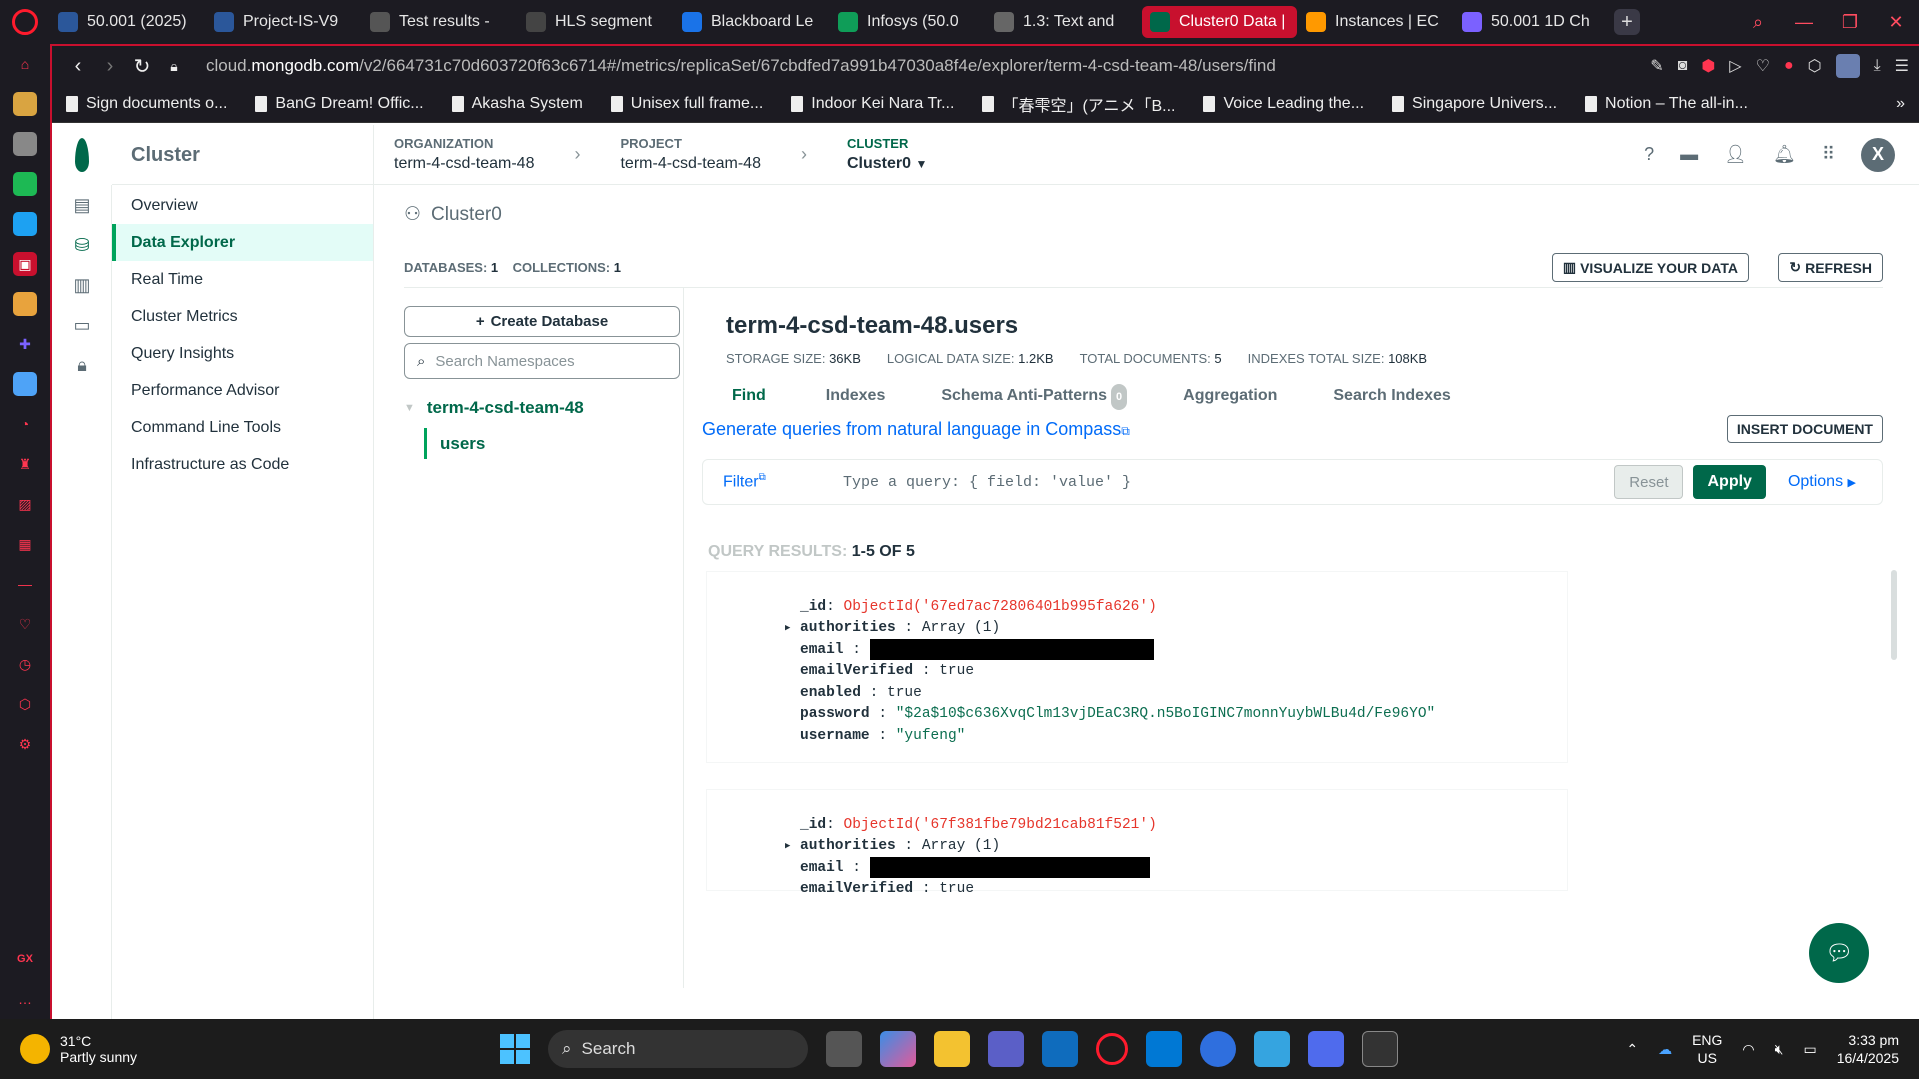  I want to click on visualize-data-button: ▥ VISUALIZE YOUR DATA, so click(1650, 267).